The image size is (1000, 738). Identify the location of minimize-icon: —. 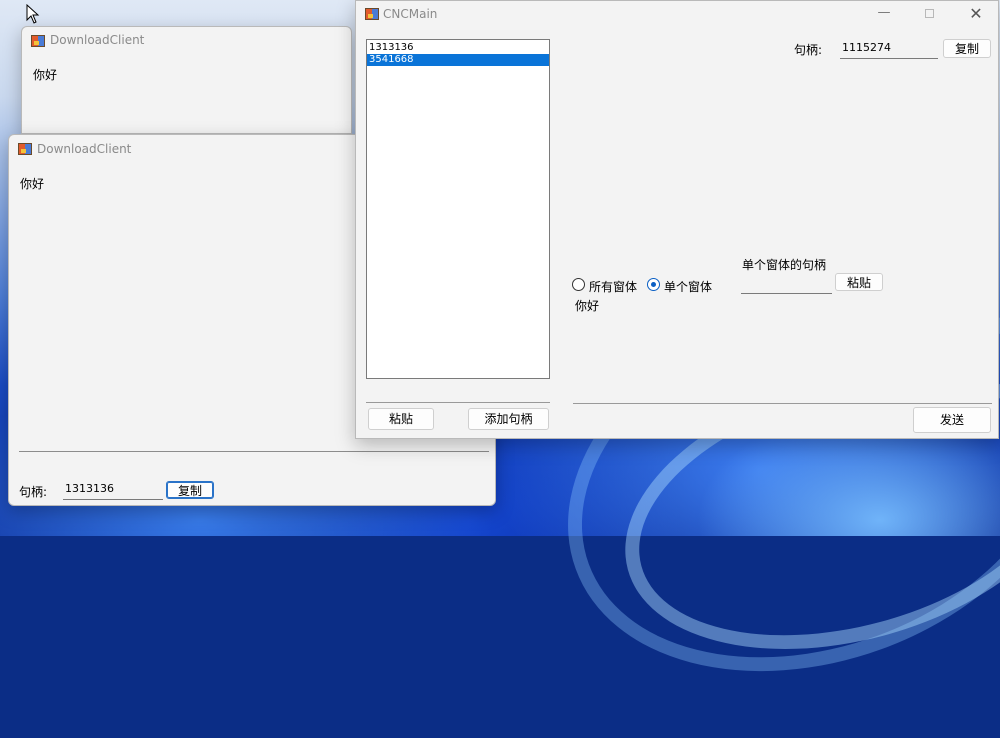
(884, 12).